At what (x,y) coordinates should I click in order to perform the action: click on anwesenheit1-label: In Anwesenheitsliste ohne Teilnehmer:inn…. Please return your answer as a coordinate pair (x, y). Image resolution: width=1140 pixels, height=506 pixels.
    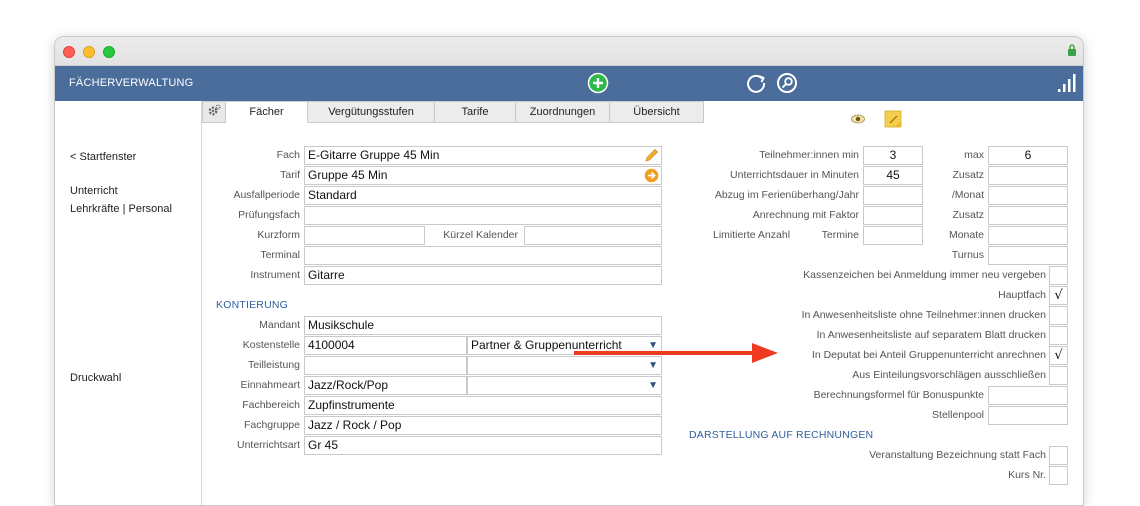
    Looking at the image, I should click on (923, 315).